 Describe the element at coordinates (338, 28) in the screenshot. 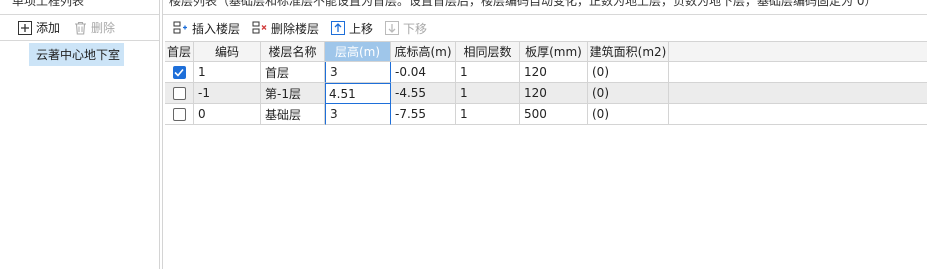

I see `arrow-up-icon` at that location.